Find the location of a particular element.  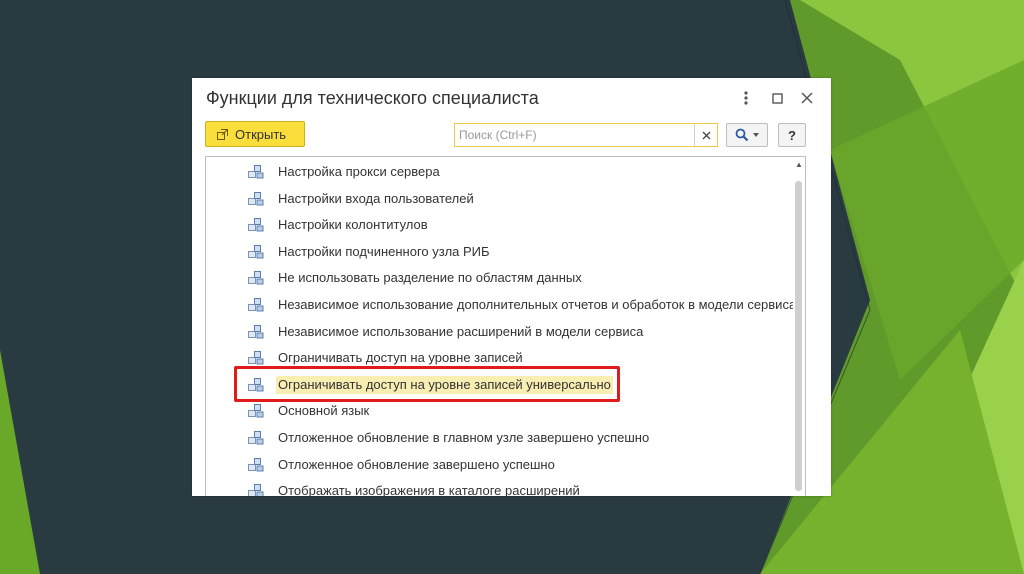

scrollbar: ▲ is located at coordinates (799, 326).